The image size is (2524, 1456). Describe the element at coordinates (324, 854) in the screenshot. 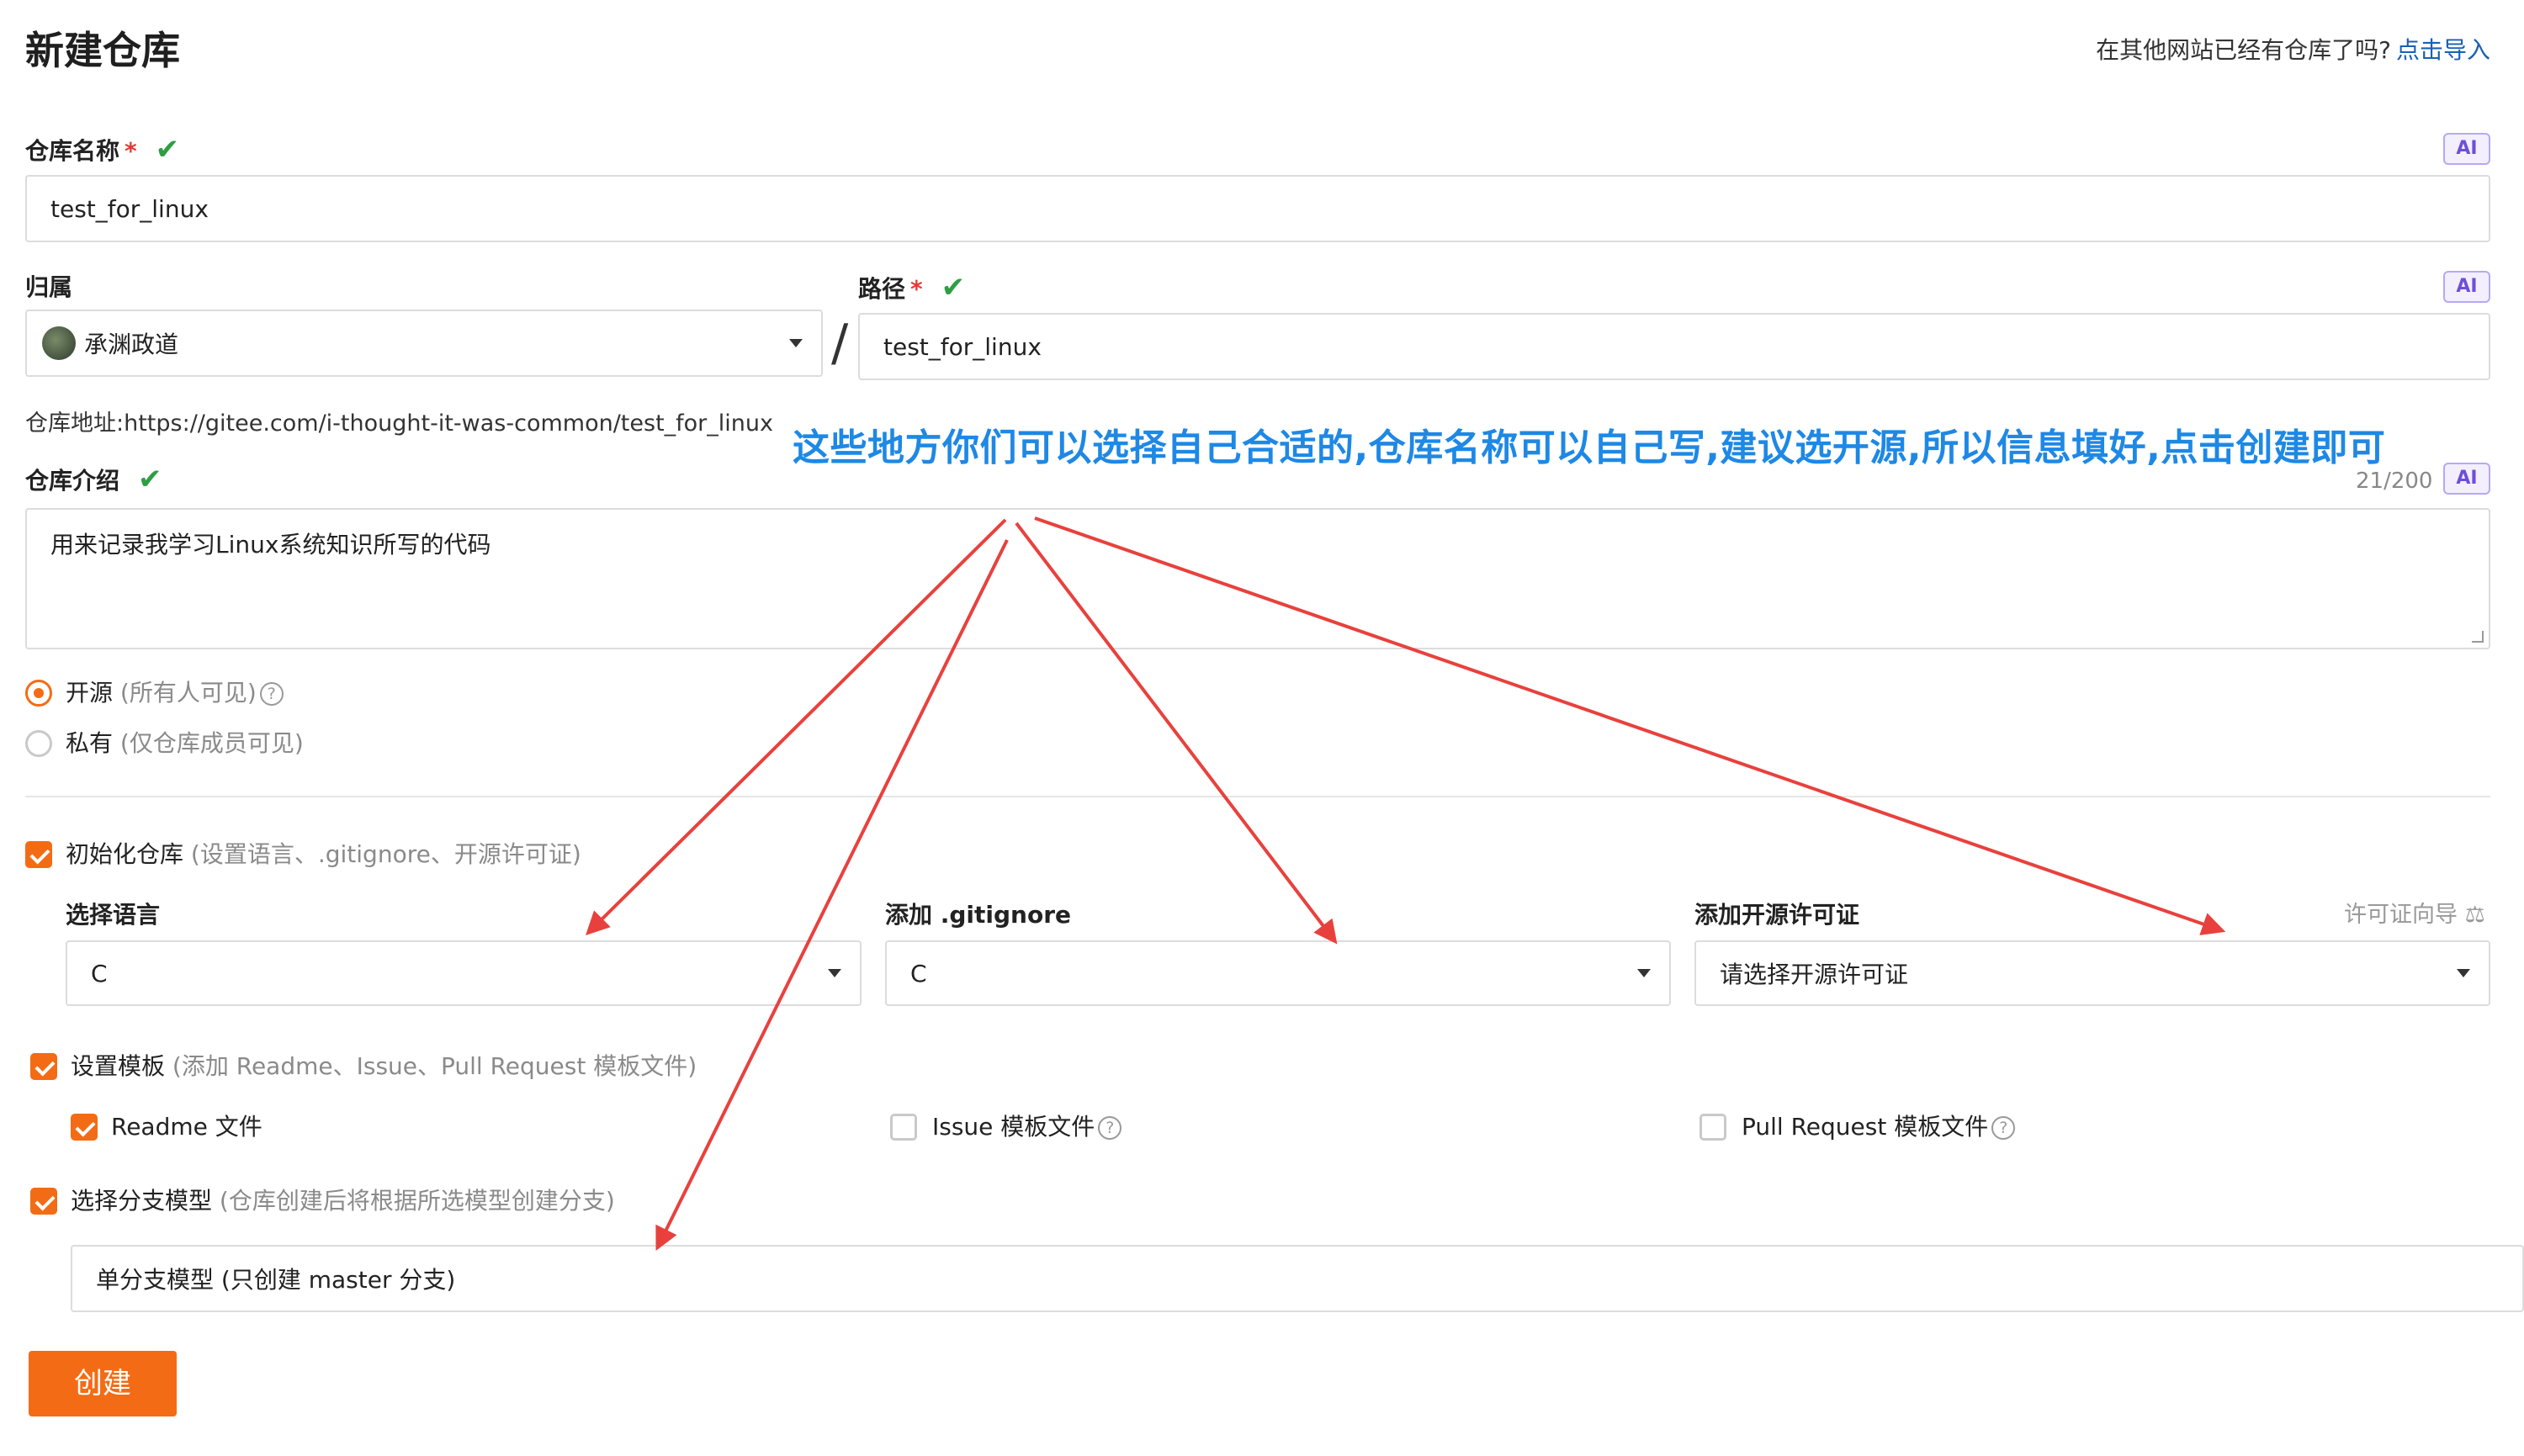

I see `init-repo-option: 初始化仓库 (设置语言、.gitignore、开源许可证)` at that location.